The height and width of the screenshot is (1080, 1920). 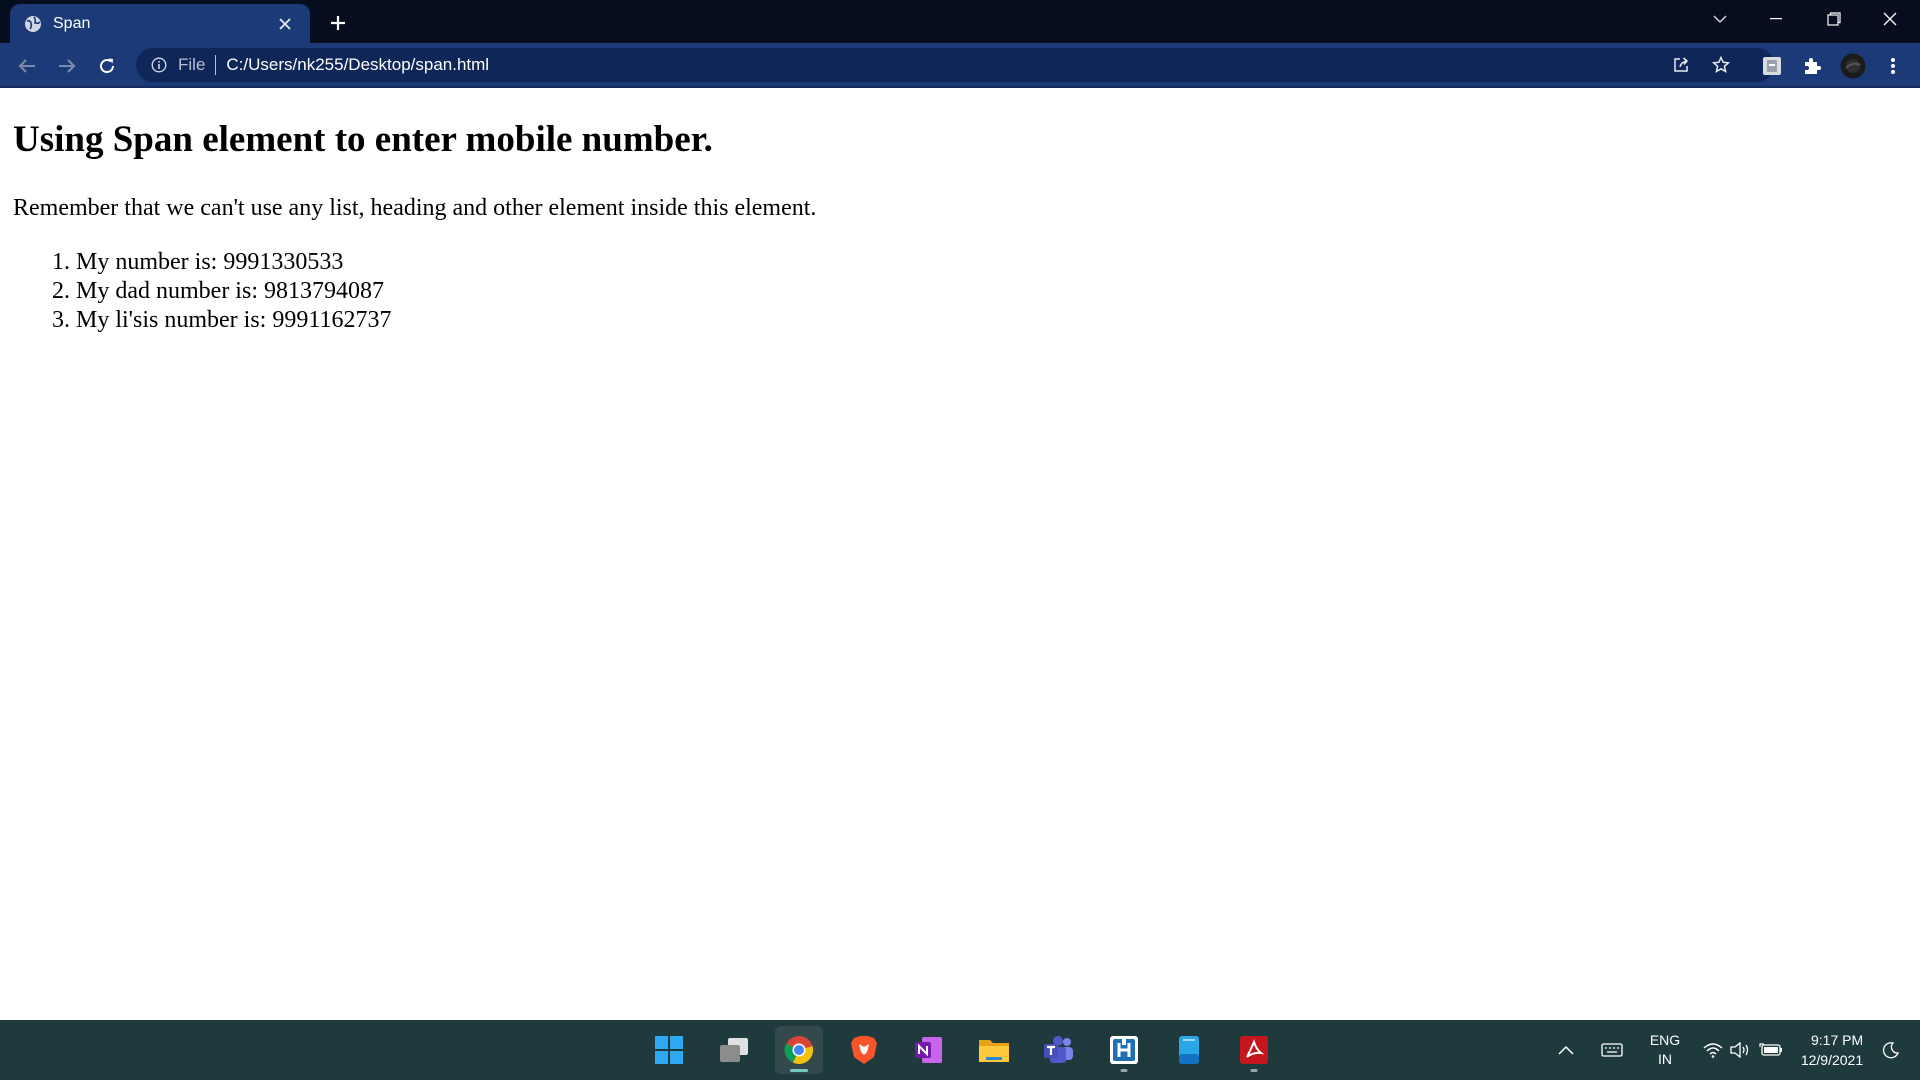 I want to click on file-icon, so click(x=1189, y=1050).